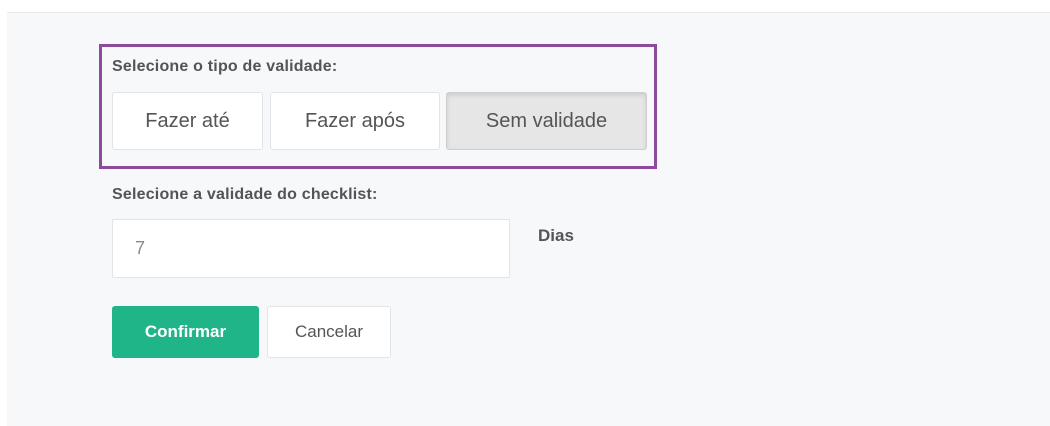 The height and width of the screenshot is (426, 1050). I want to click on option-fazer-apos-button: Fazer após, so click(355, 121).